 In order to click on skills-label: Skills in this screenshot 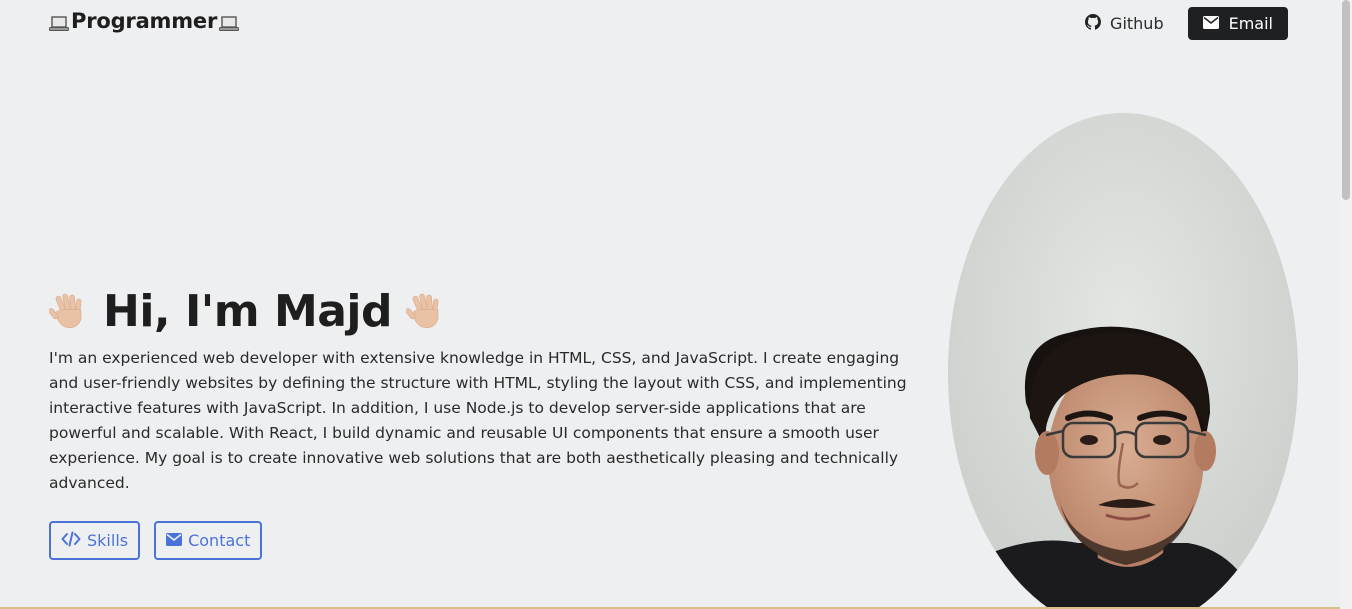, I will do `click(108, 540)`.